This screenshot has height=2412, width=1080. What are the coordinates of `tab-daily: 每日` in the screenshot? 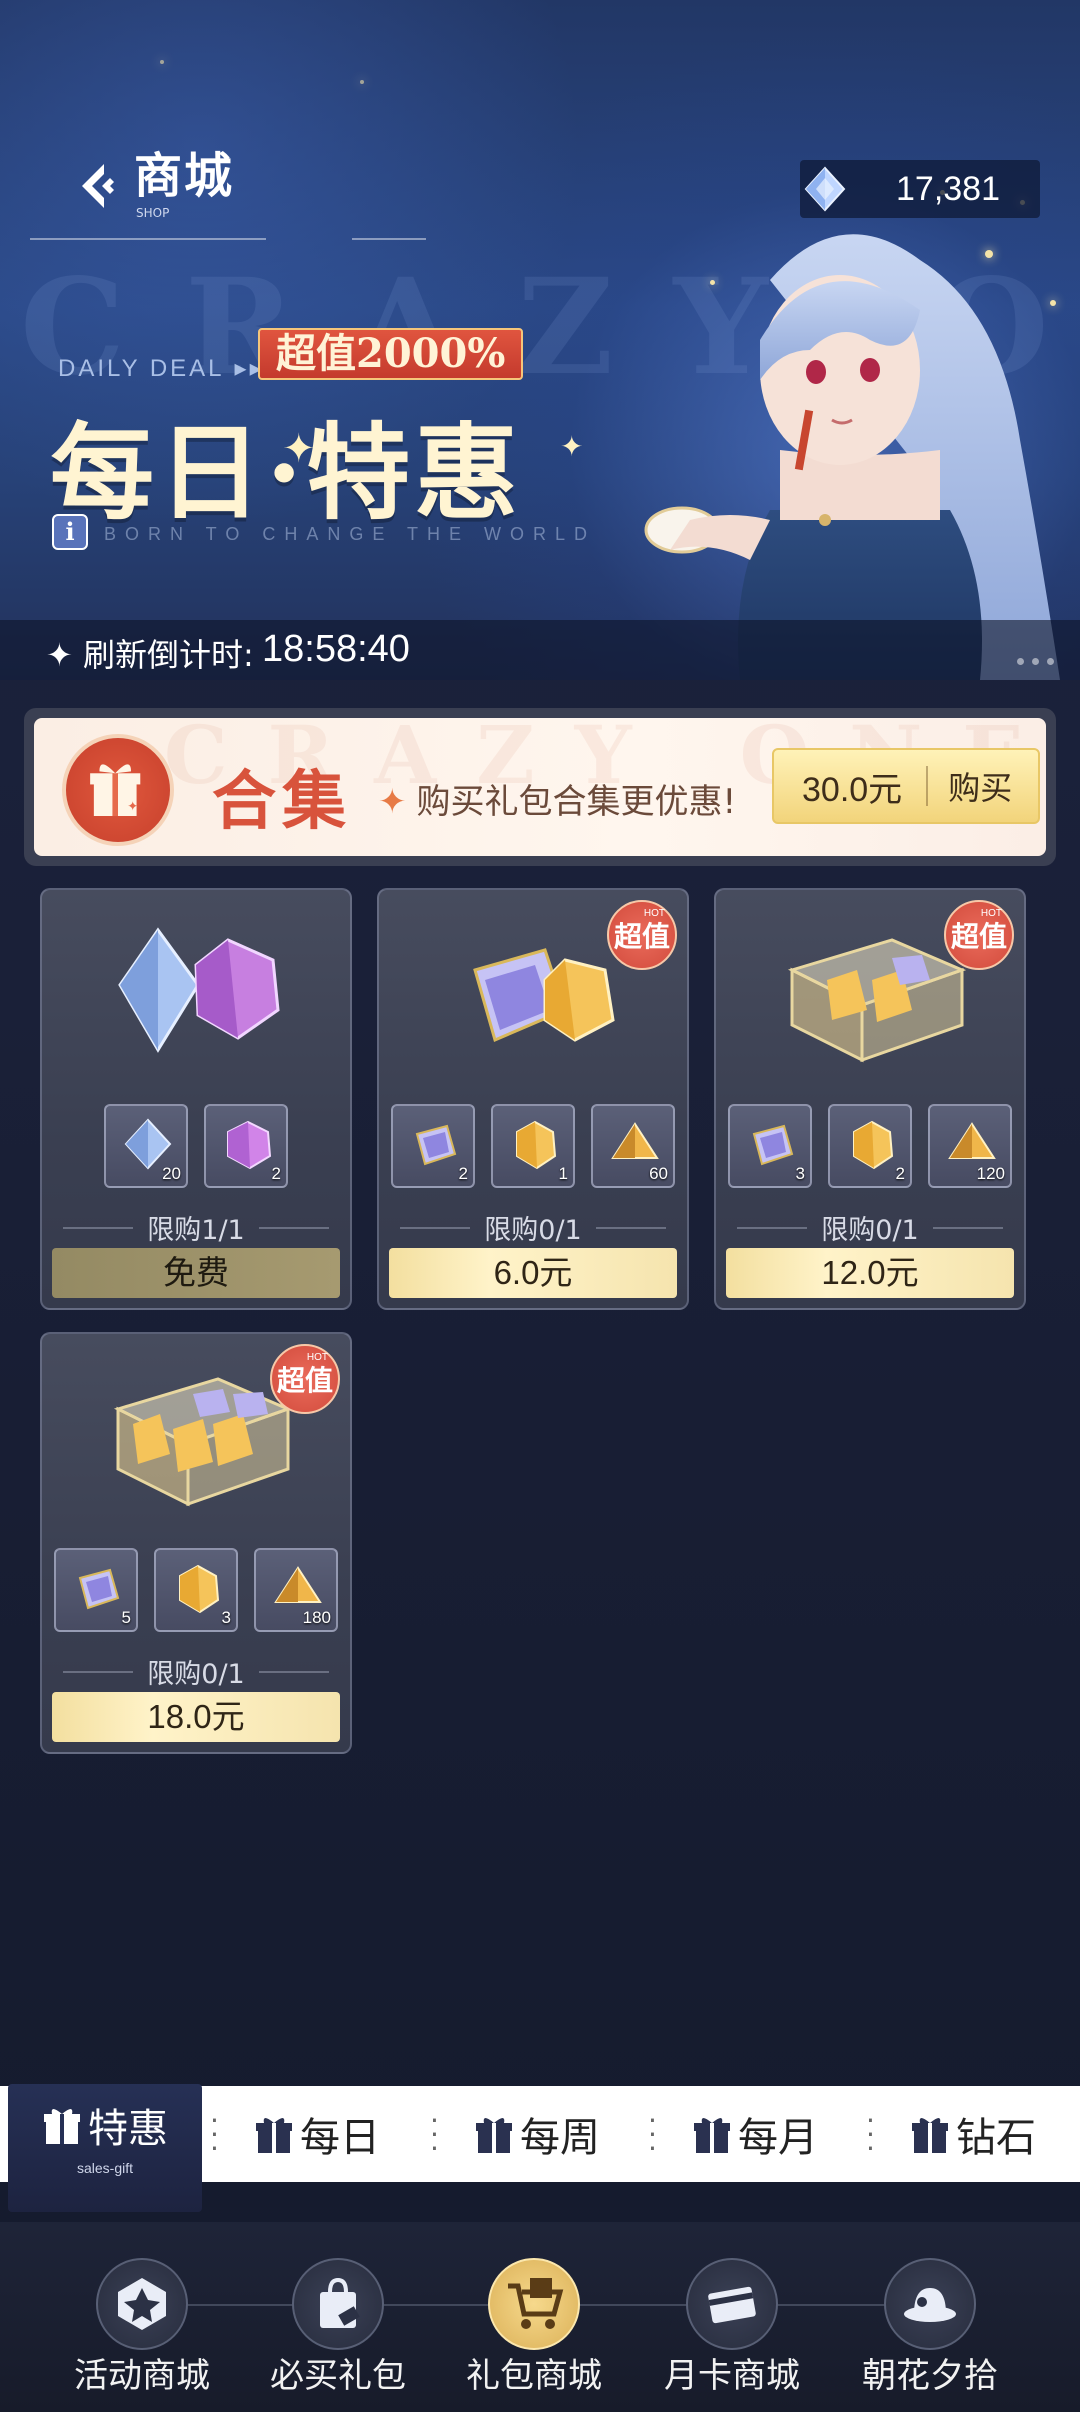 It's located at (317, 2134).